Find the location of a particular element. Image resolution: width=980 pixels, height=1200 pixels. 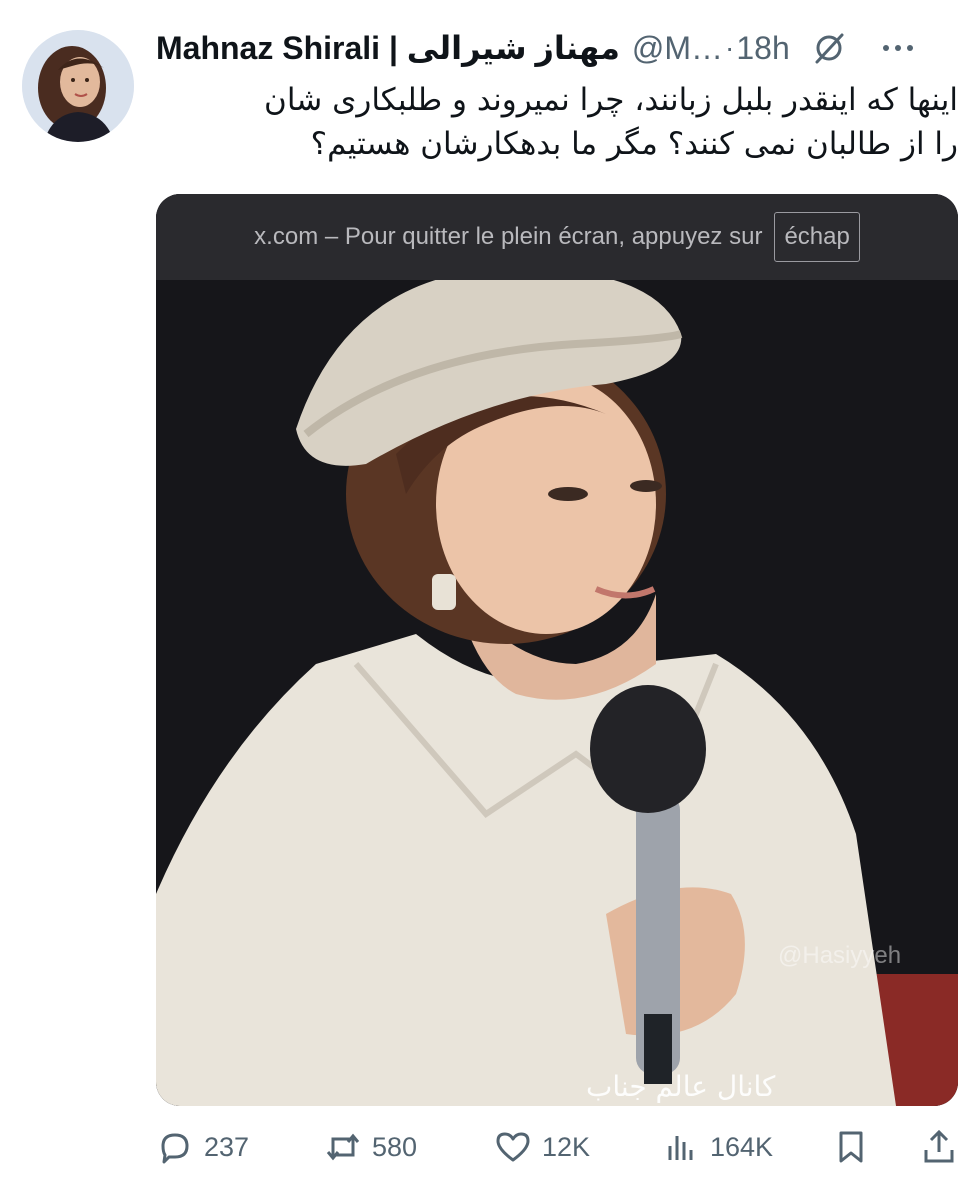

avatar is located at coordinates (78, 86).